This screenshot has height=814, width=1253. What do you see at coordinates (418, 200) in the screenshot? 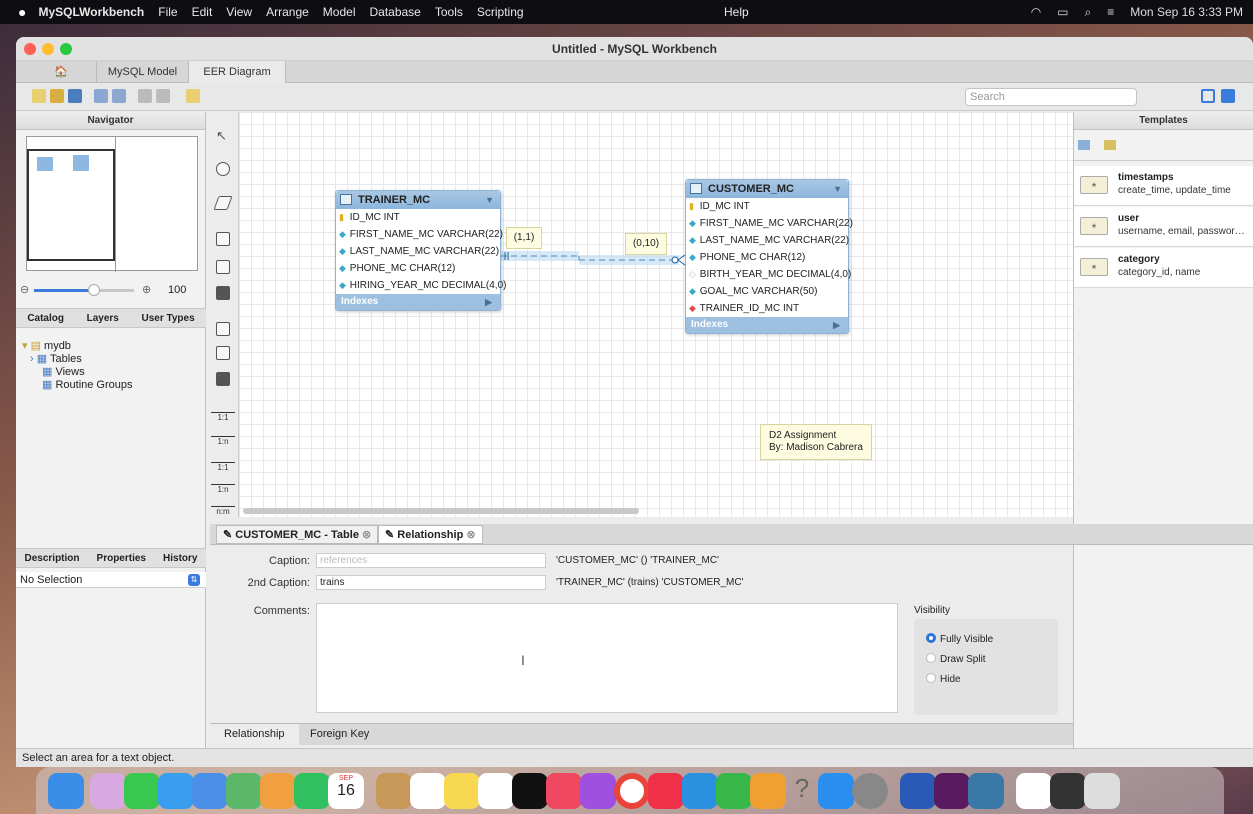
I see `trainer-table-header: TRAINER_MC ▼` at bounding box center [418, 200].